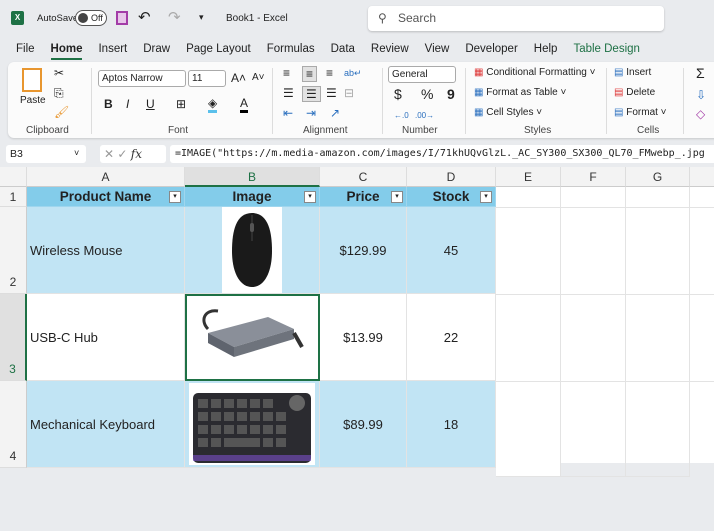 This screenshot has width=714, height=531. What do you see at coordinates (702, 177) in the screenshot?
I see `column-header-h` at bounding box center [702, 177].